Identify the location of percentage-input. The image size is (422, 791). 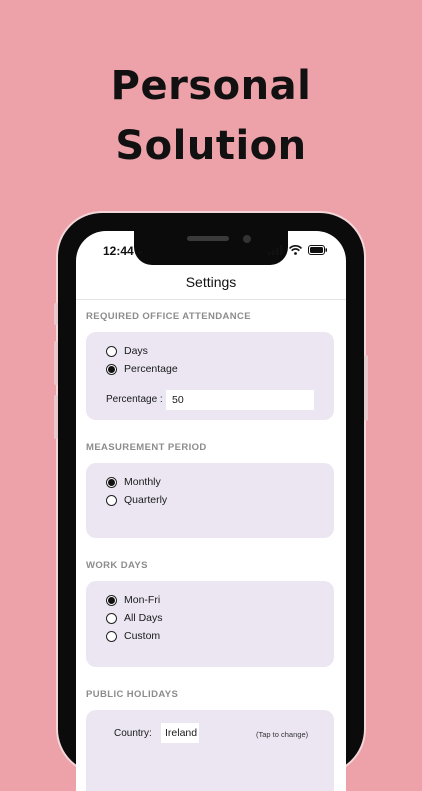
(240, 400).